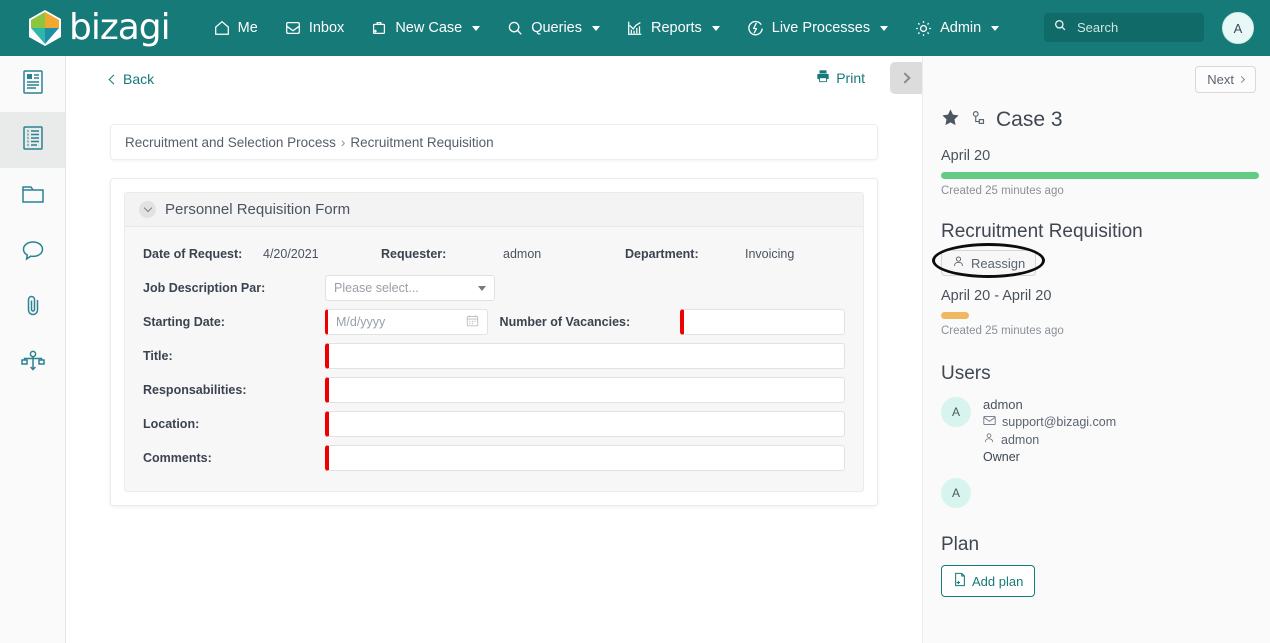  I want to click on reassign-label: Reassign, so click(998, 263).